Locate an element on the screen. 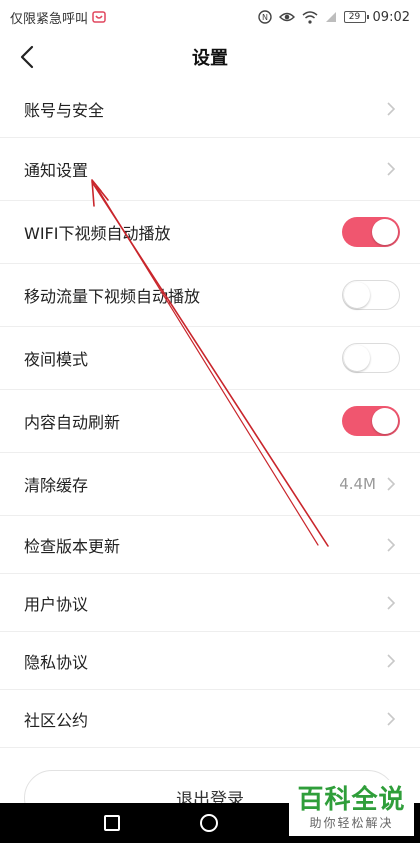  wifi-autoplay-toggle is located at coordinates (371, 232).